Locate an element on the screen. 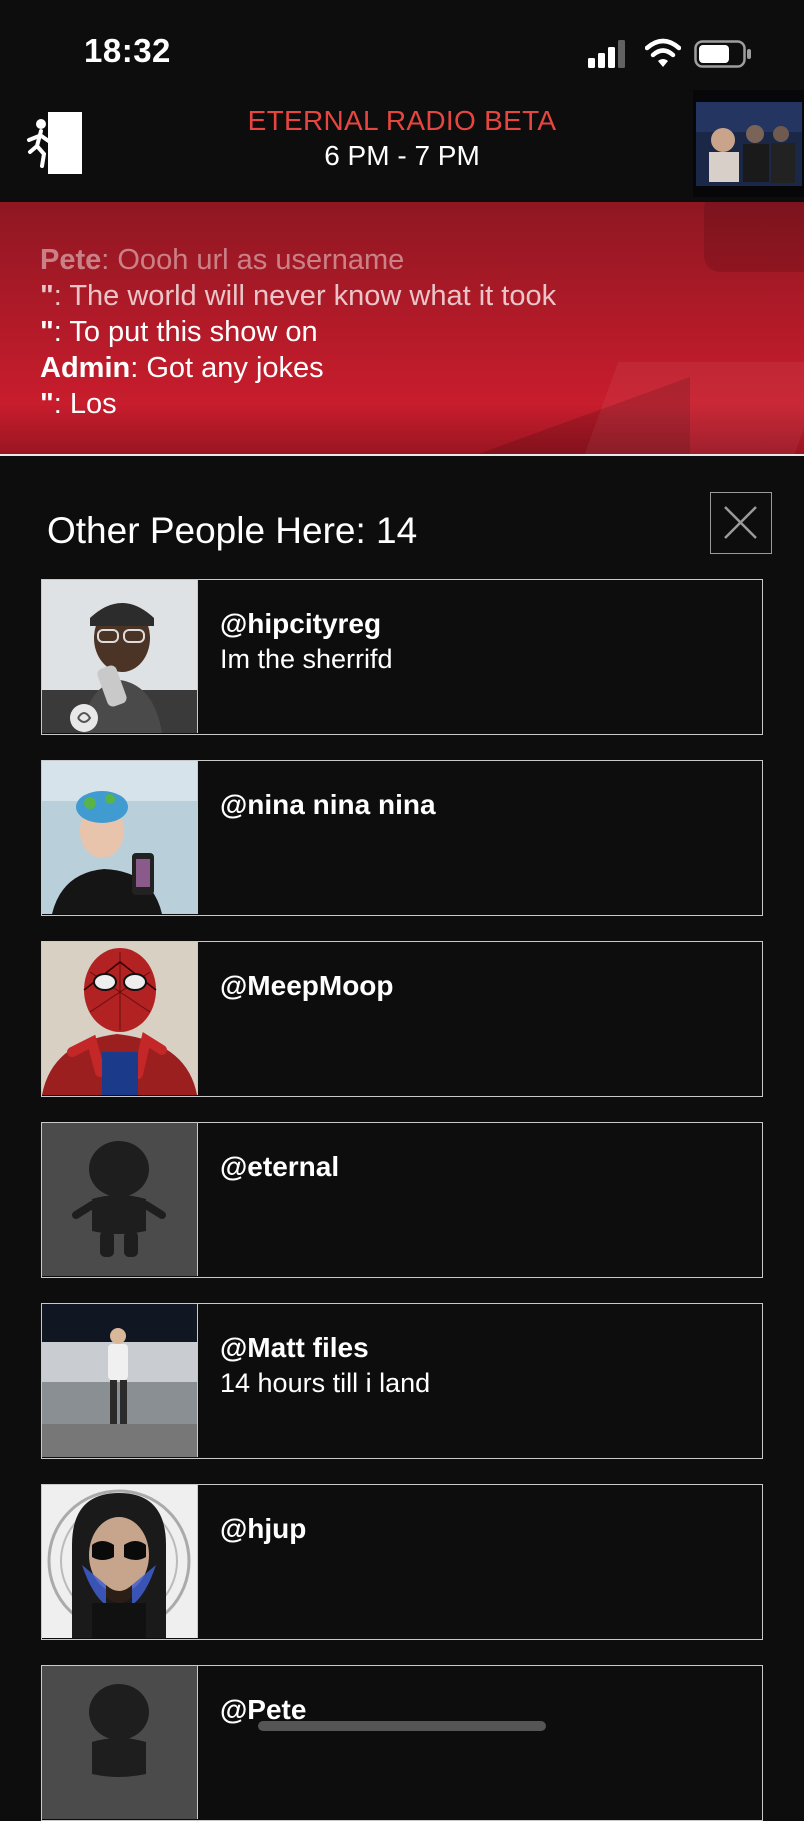 The width and height of the screenshot is (804, 1821). person-username: @hipcityreg is located at coordinates (301, 623).